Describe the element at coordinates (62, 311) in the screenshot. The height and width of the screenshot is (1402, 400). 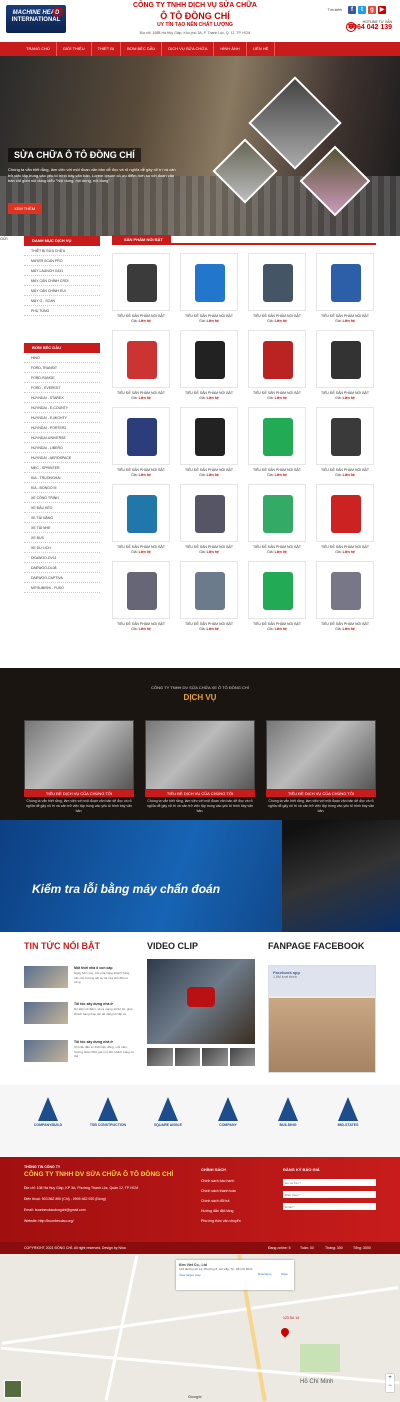
I see `sidebar-item-ph-t-ng: PHỤ TÙNG` at that location.